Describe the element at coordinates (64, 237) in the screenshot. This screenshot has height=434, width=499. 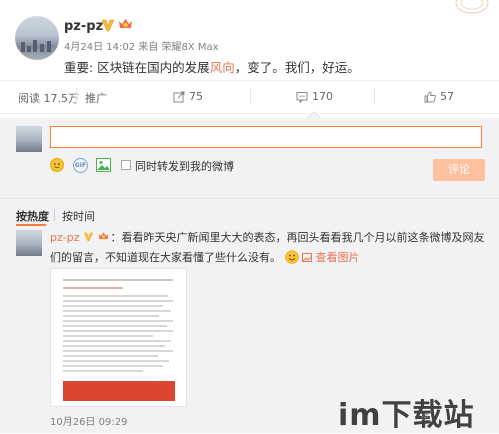
I see `comment-author: pz-pz` at that location.